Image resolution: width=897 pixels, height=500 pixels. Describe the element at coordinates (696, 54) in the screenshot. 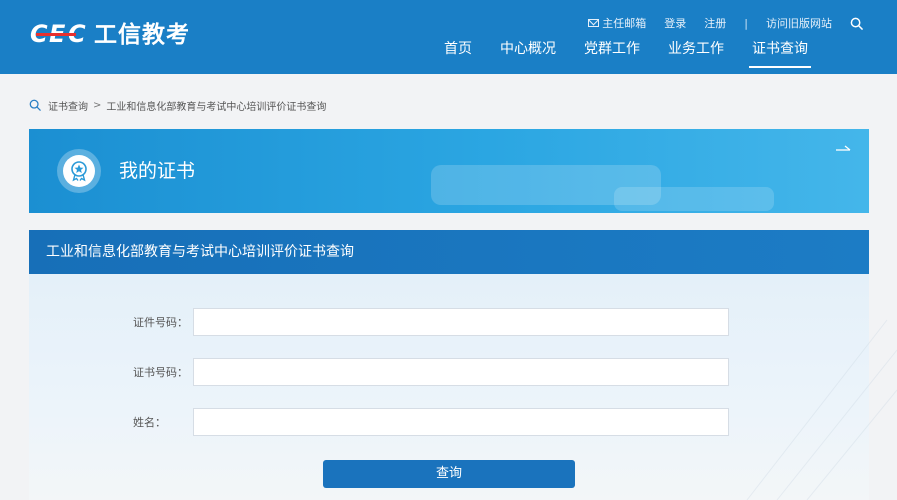

I see `nav-business-work: 业务工作` at that location.